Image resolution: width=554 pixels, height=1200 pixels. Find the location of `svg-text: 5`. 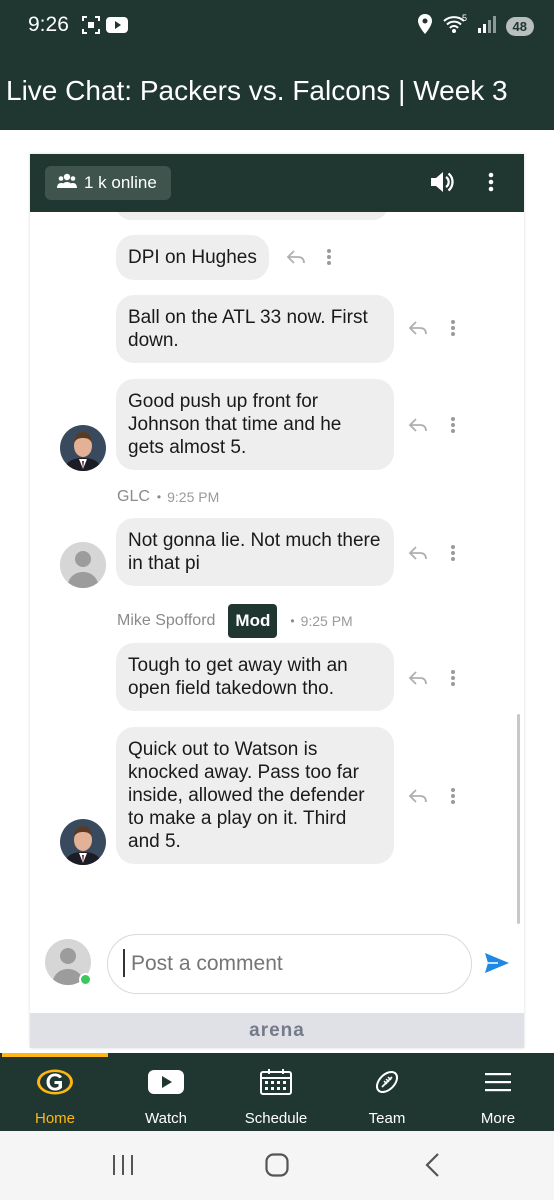

svg-text: 5 is located at coordinates (464, 18).